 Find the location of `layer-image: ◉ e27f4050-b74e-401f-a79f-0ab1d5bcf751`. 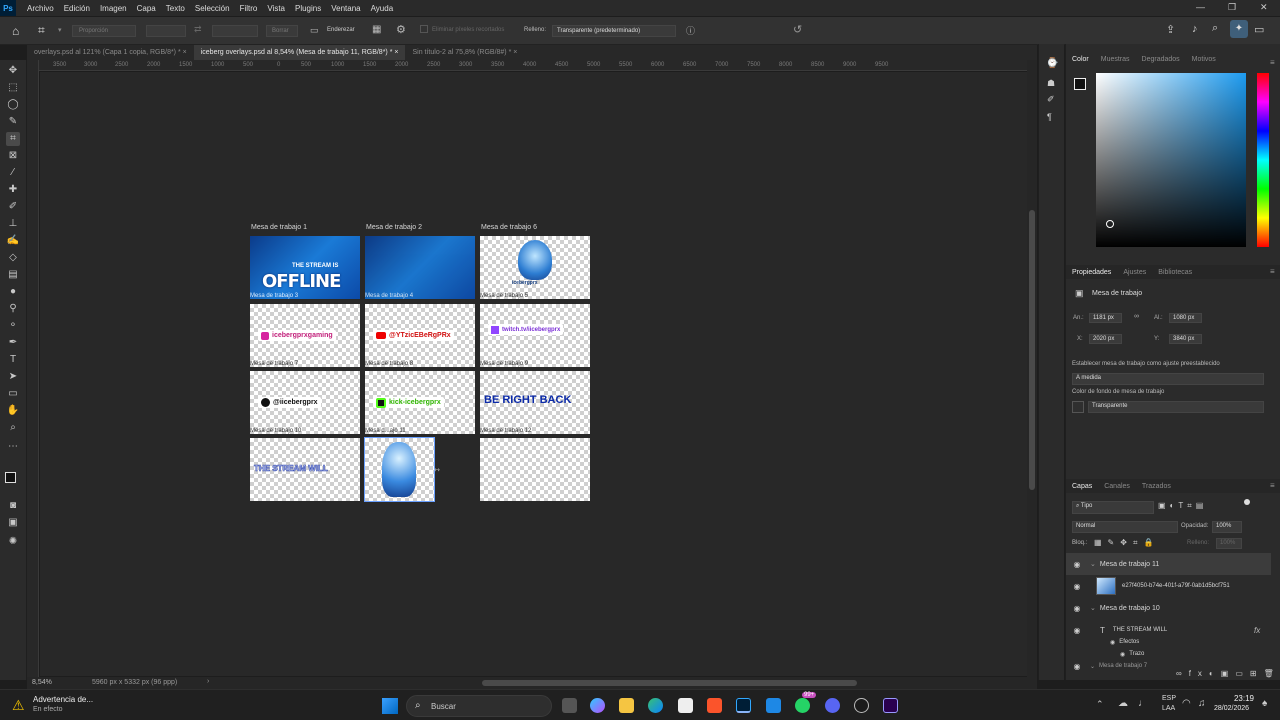

layer-image: ◉ e27f4050-b74e-401f-a79f-0ab1d5bcf751 is located at coordinates (1168, 586).